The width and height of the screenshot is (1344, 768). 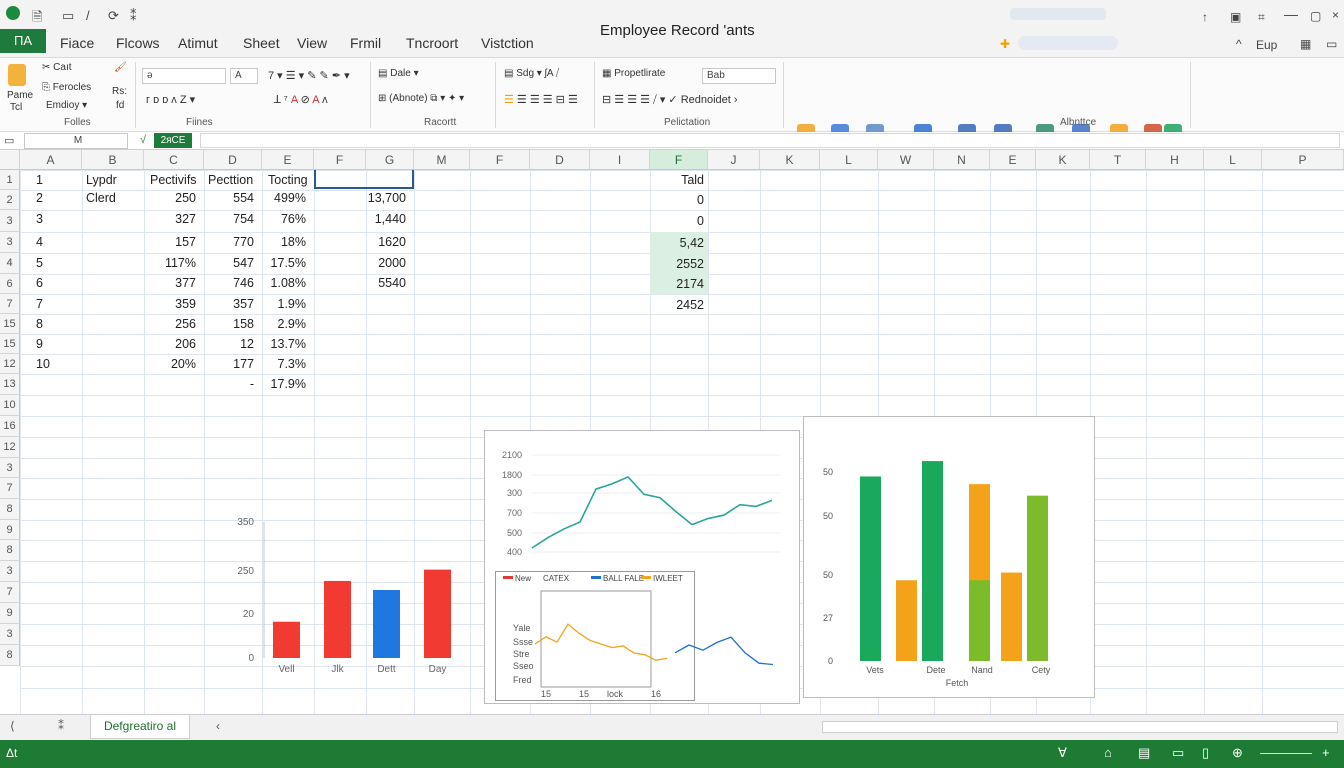 What do you see at coordinates (724, 651) in the screenshot?
I see `chart3-series-line` at bounding box center [724, 651].